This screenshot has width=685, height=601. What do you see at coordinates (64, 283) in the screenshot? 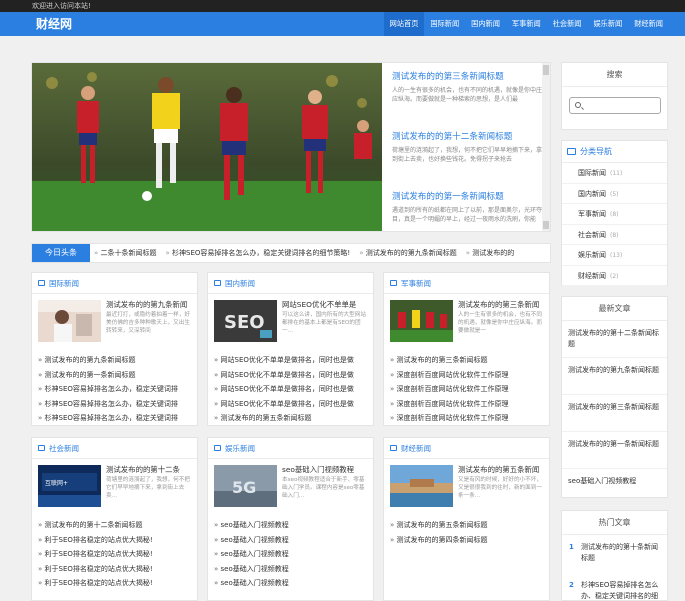
I see `box-title: 国际新闻` at bounding box center [64, 283].